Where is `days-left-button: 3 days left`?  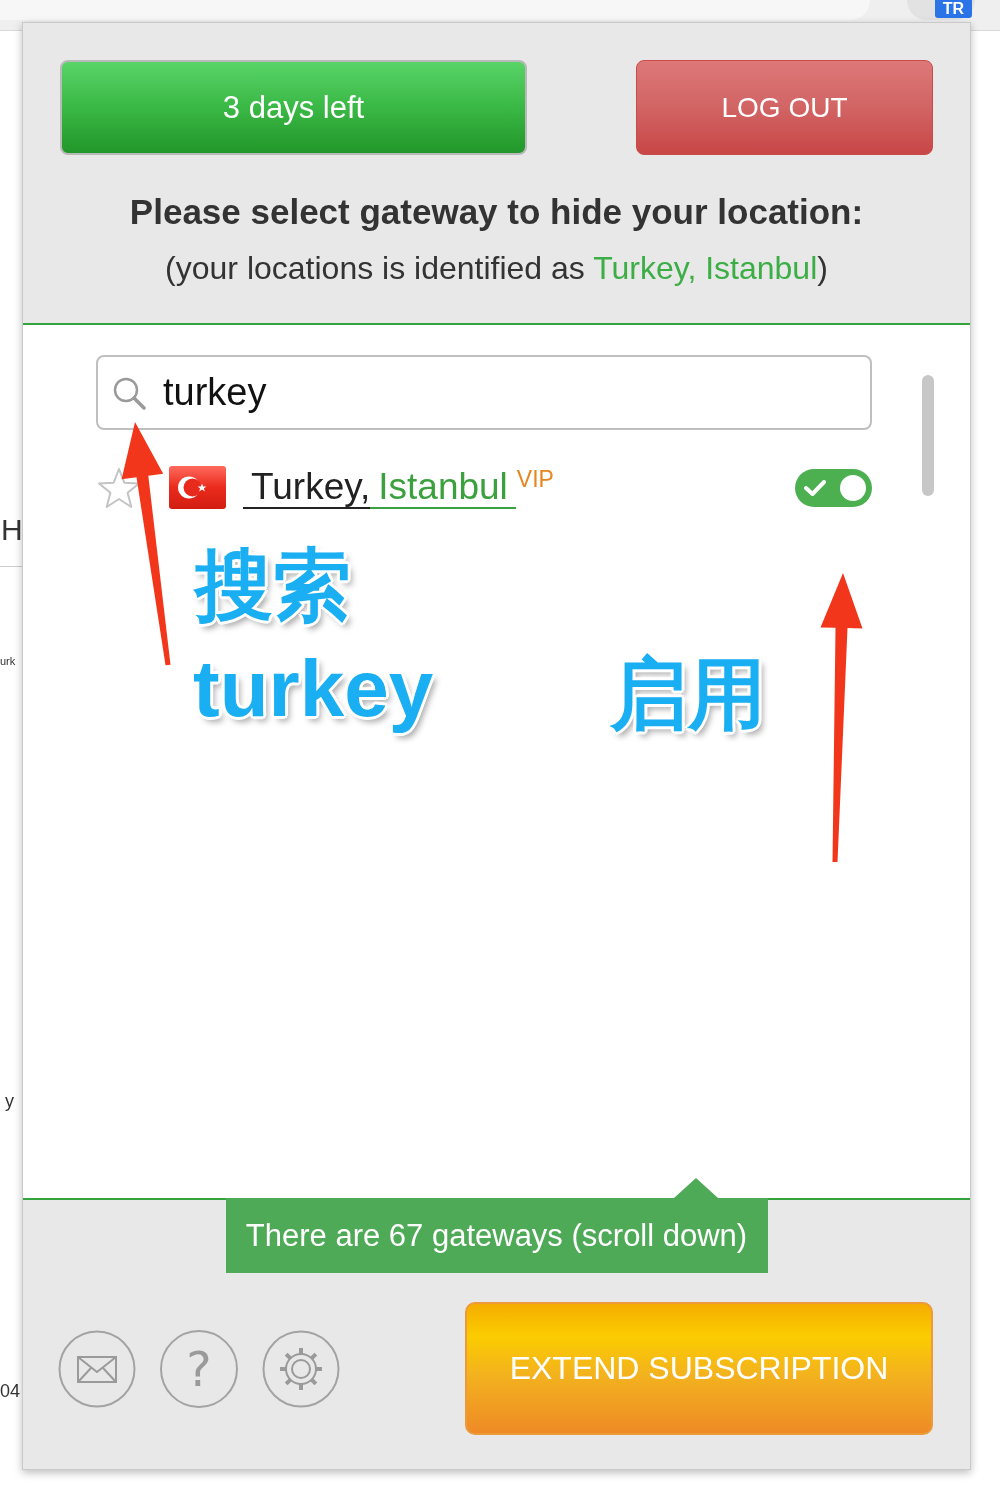 days-left-button: 3 days left is located at coordinates (293, 107).